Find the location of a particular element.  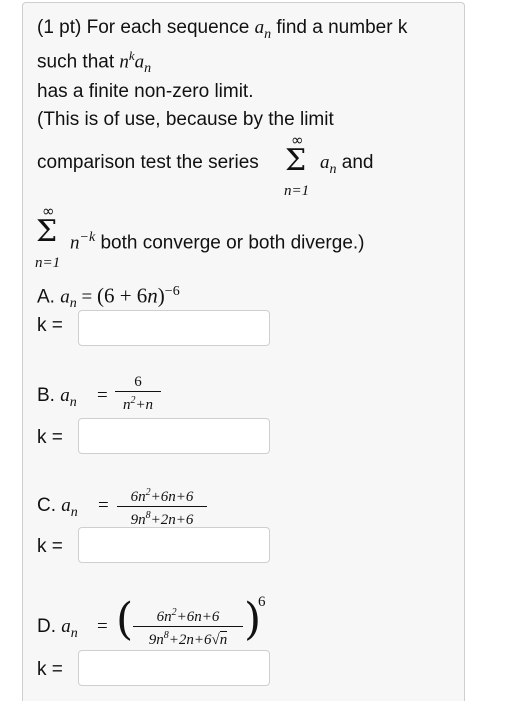

intro-line-4: (This is of use, because by the limit is located at coordinates (185, 119).